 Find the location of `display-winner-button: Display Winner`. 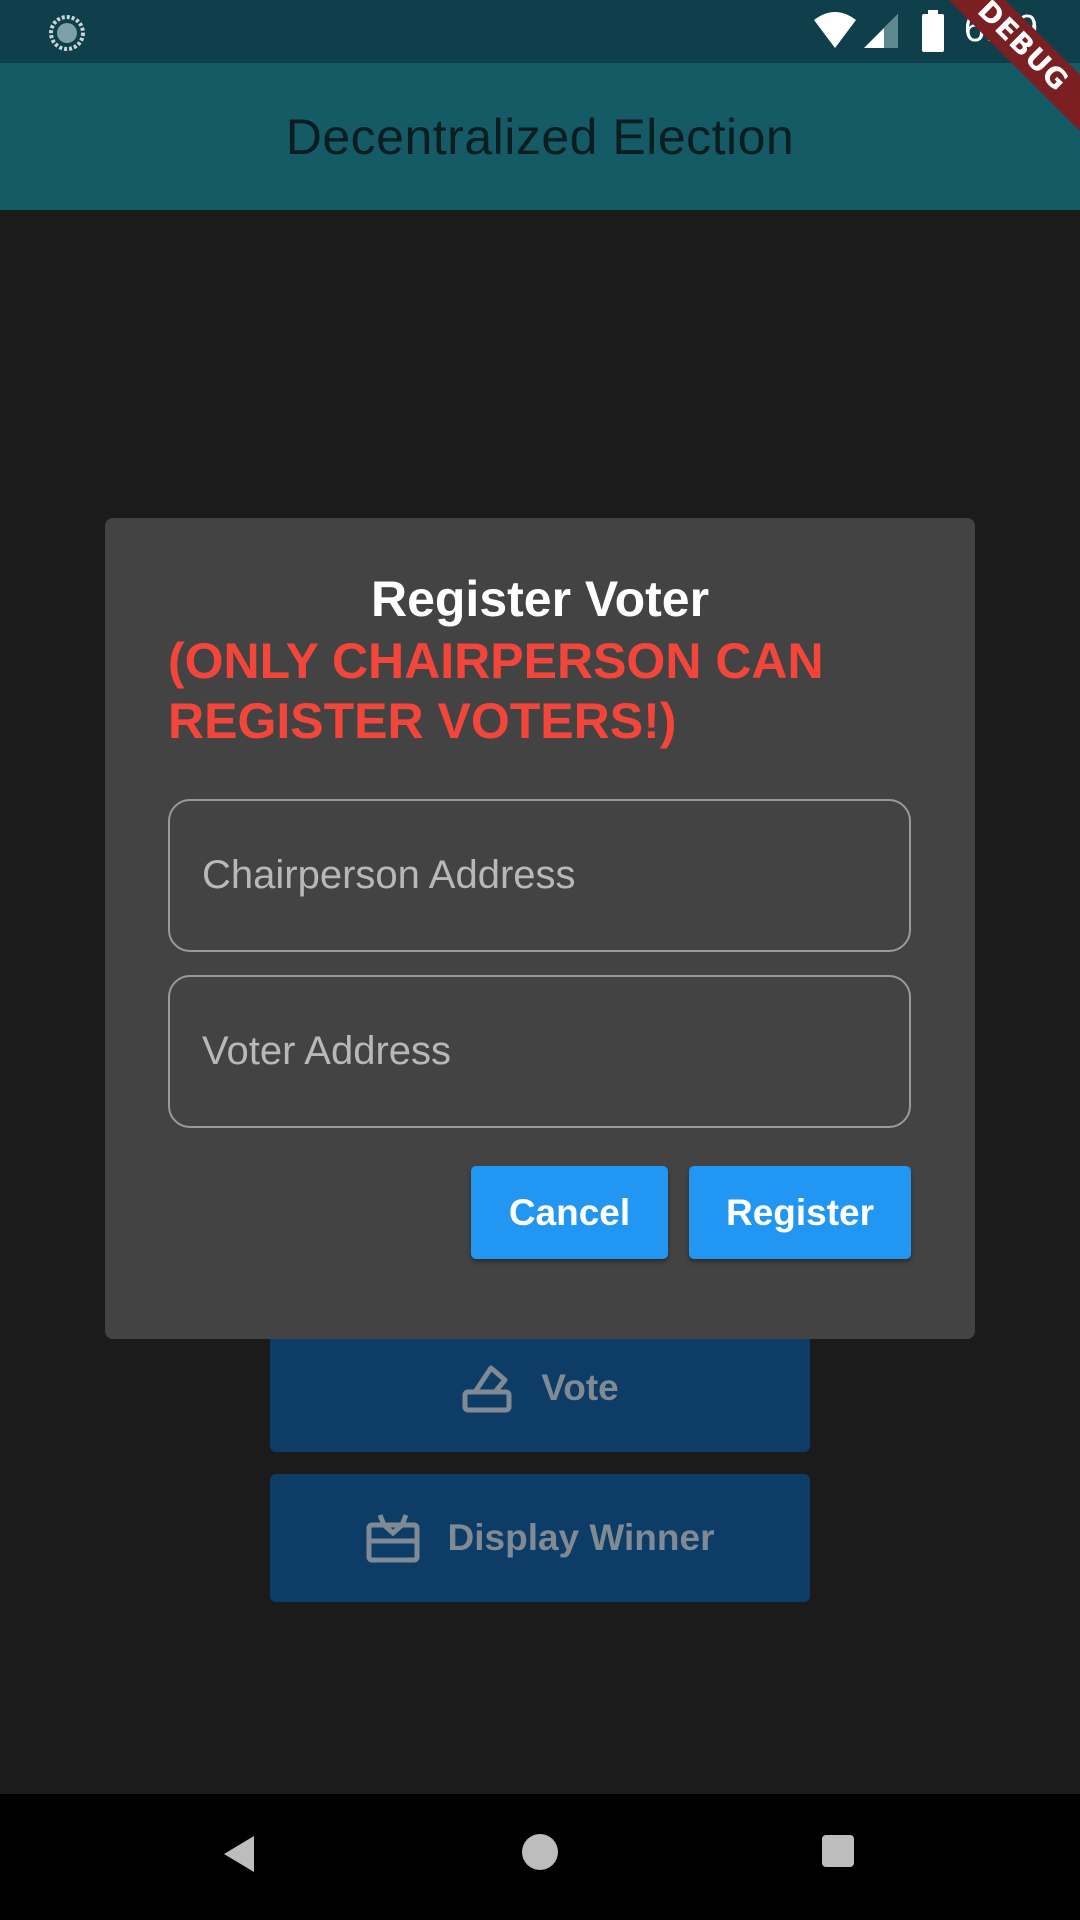

display-winner-button: Display Winner is located at coordinates (540, 1538).